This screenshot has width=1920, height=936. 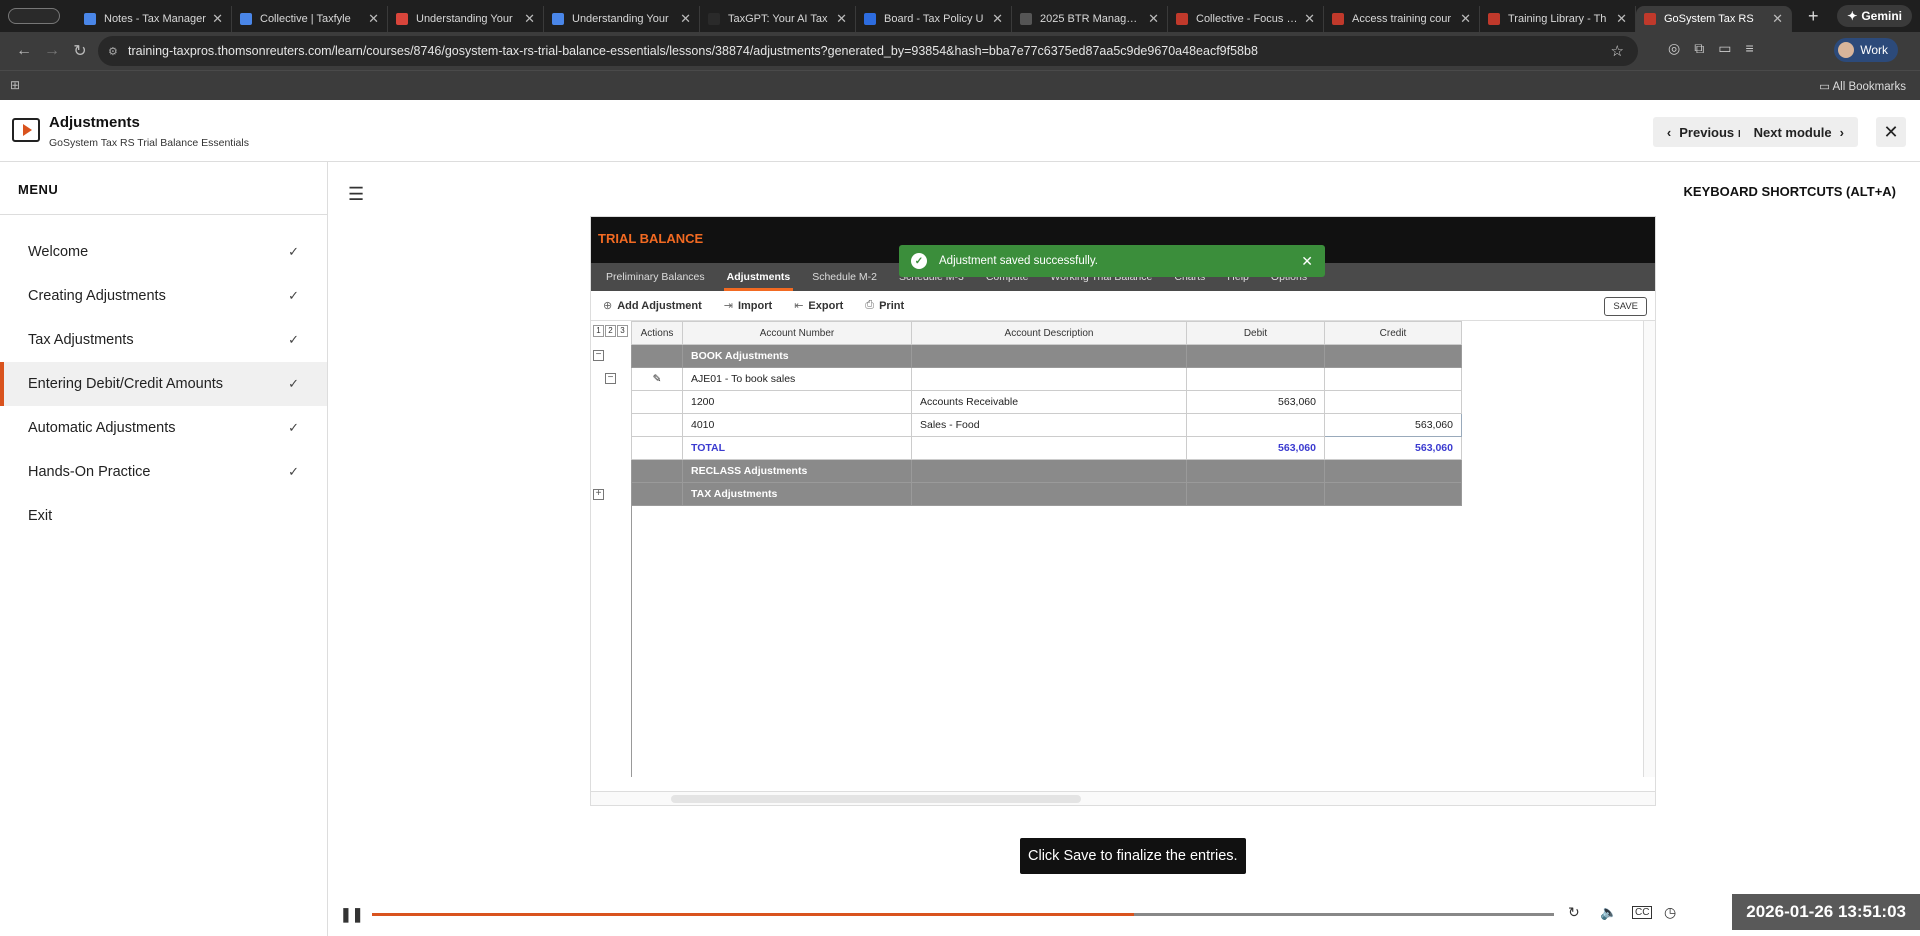 I want to click on replay-icon: ↻, so click(x=1574, y=912).